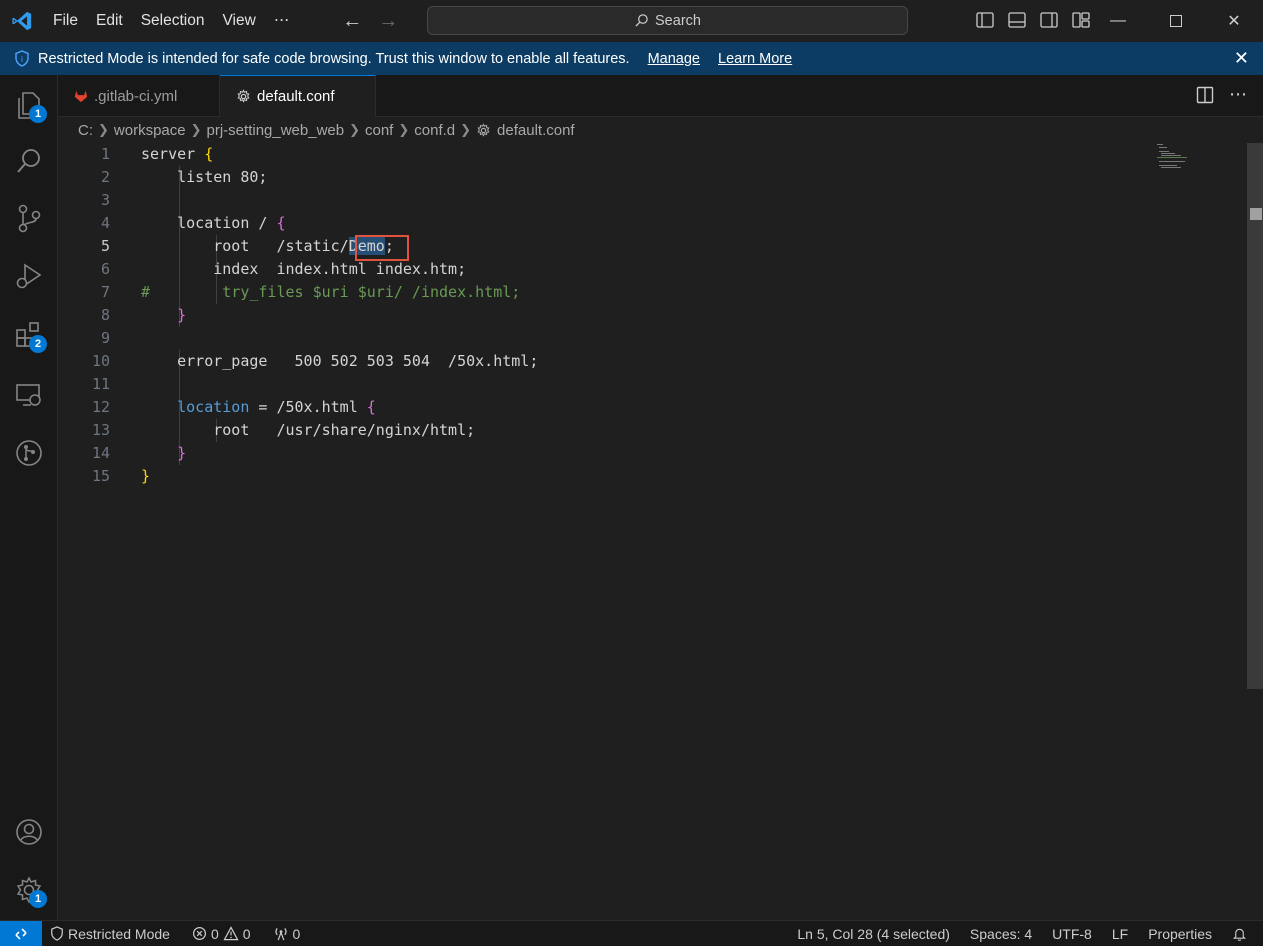  I want to click on code-line: 6 index index.html index.htm;, so click(633, 269).